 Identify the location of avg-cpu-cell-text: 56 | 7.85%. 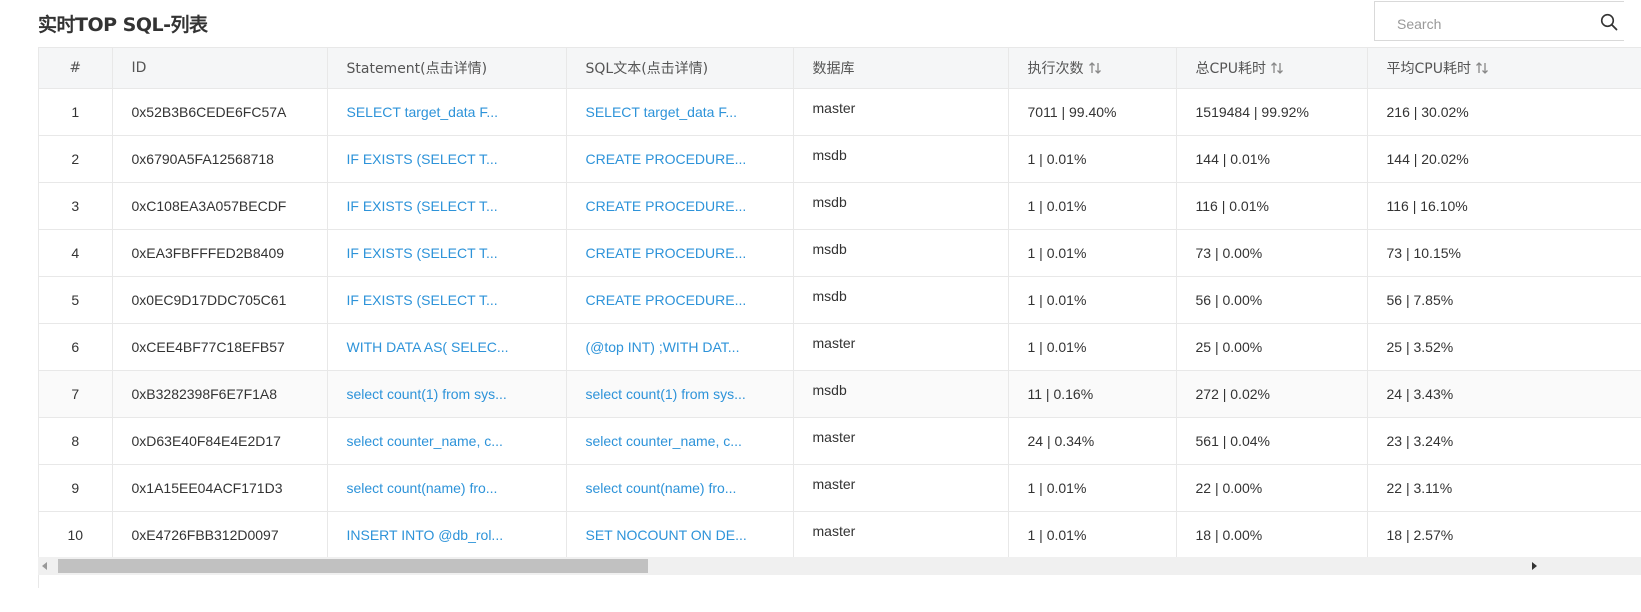
(1420, 300).